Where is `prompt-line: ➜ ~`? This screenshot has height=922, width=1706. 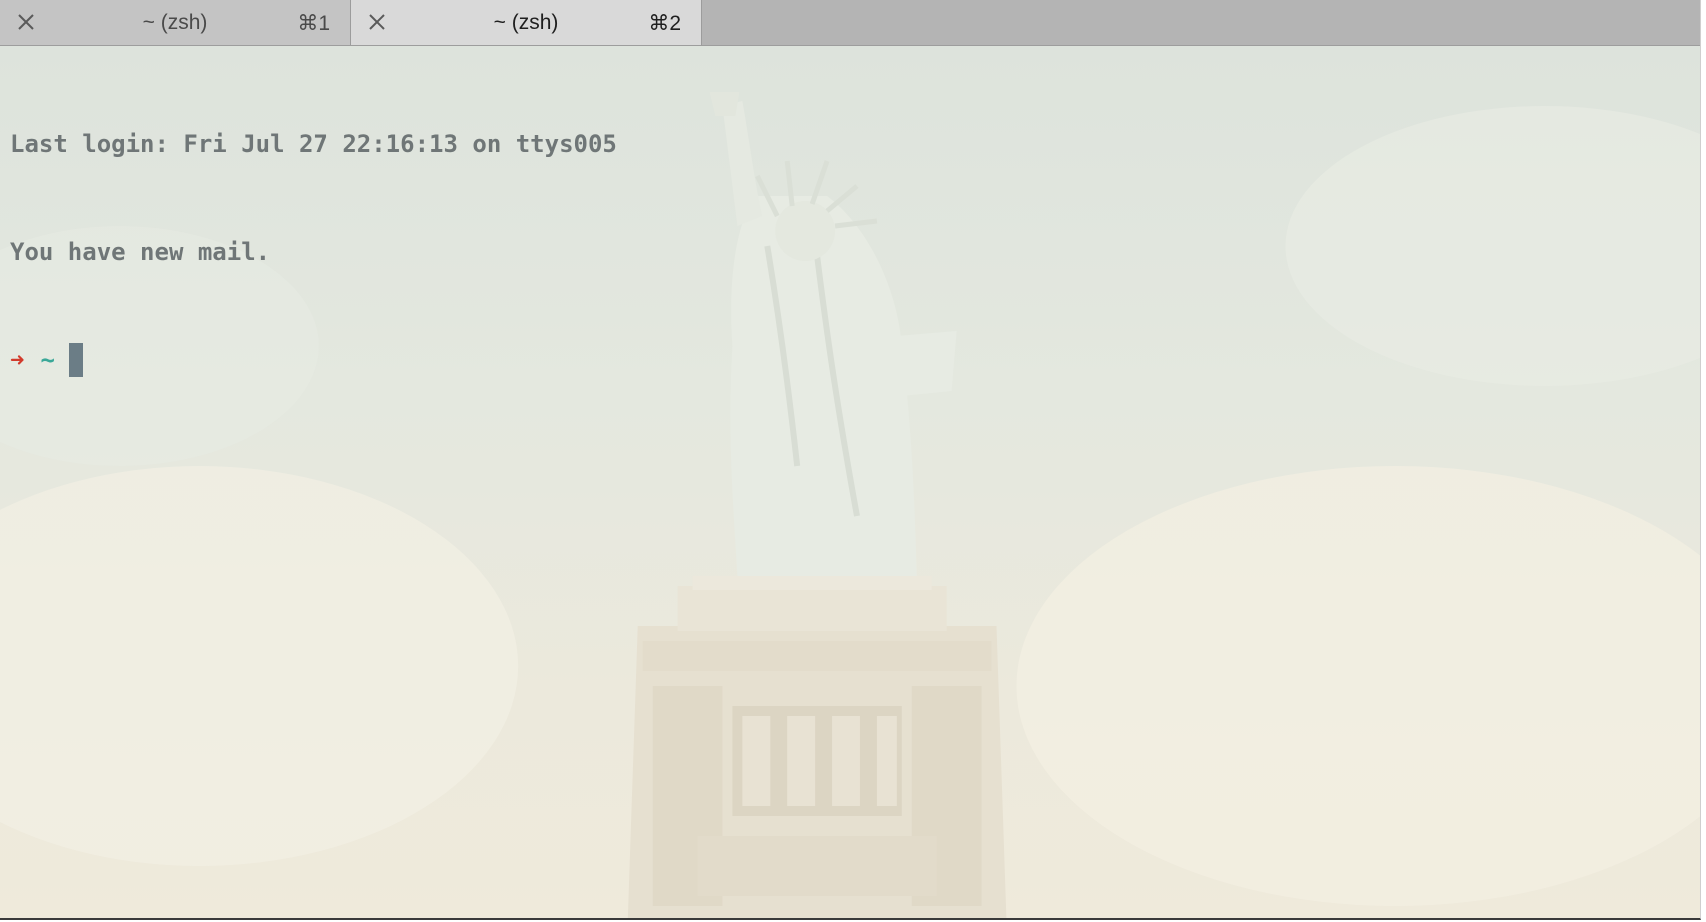 prompt-line: ➜ ~ is located at coordinates (313, 360).